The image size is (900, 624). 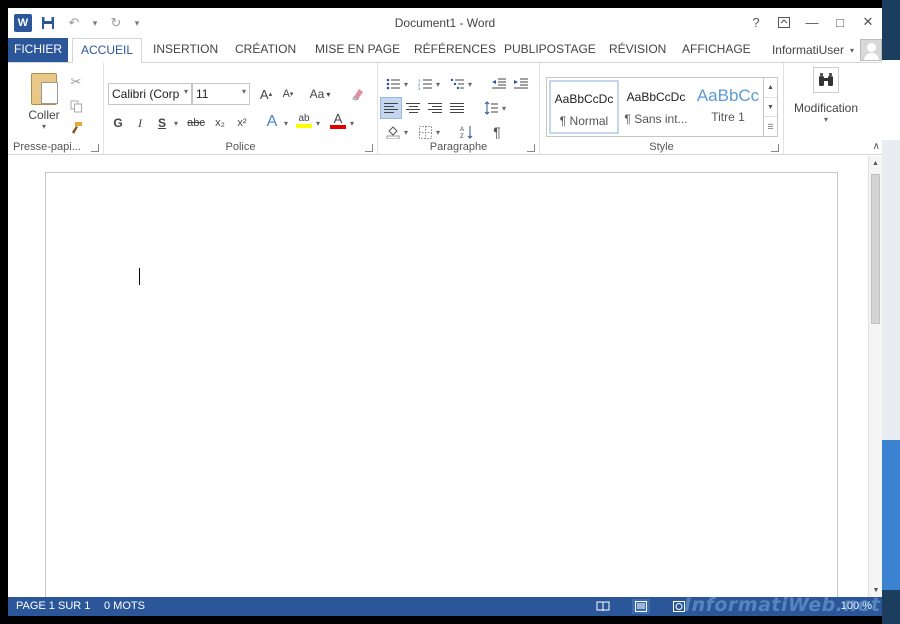 I want to click on numbering-icon: 123, so click(x=425, y=84).